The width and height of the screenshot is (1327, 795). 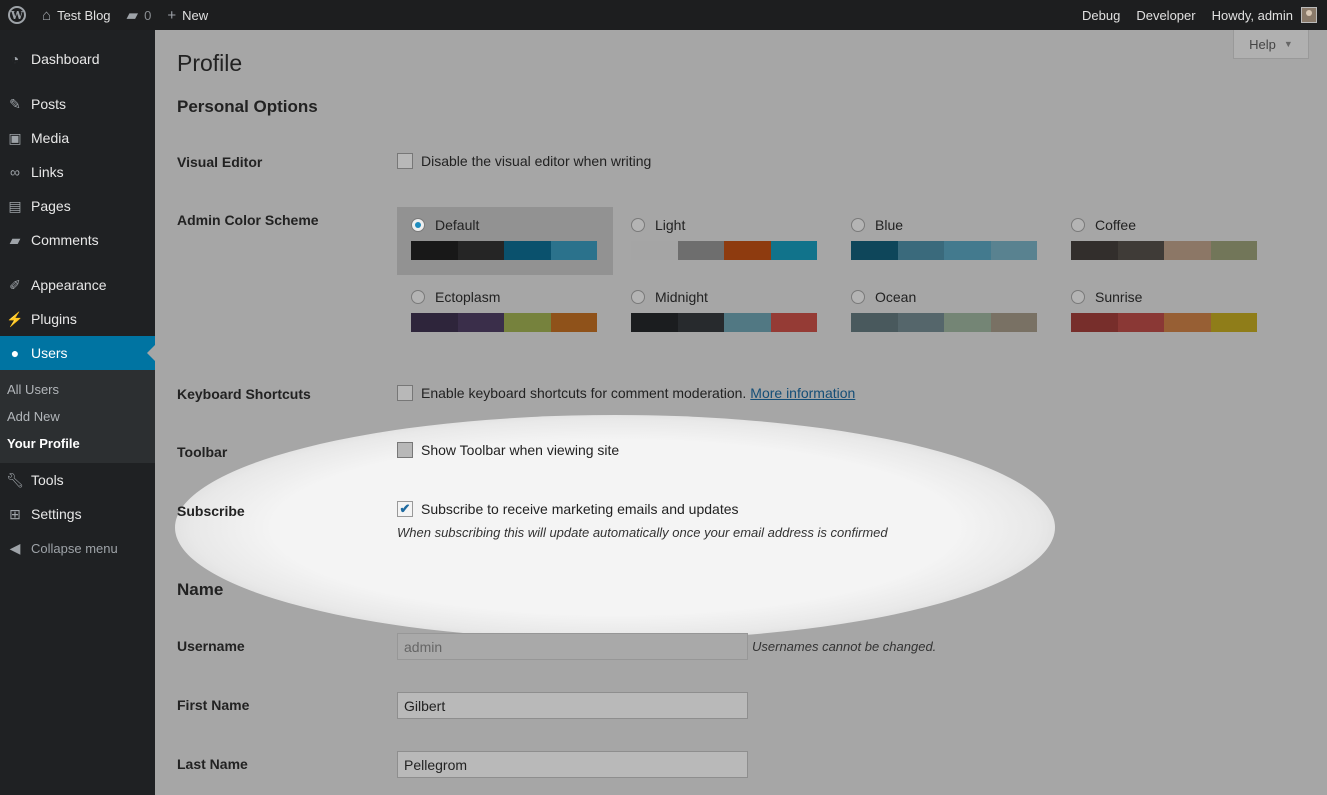 What do you see at coordinates (15, 318) in the screenshot?
I see `plug-icon: ⚡` at bounding box center [15, 318].